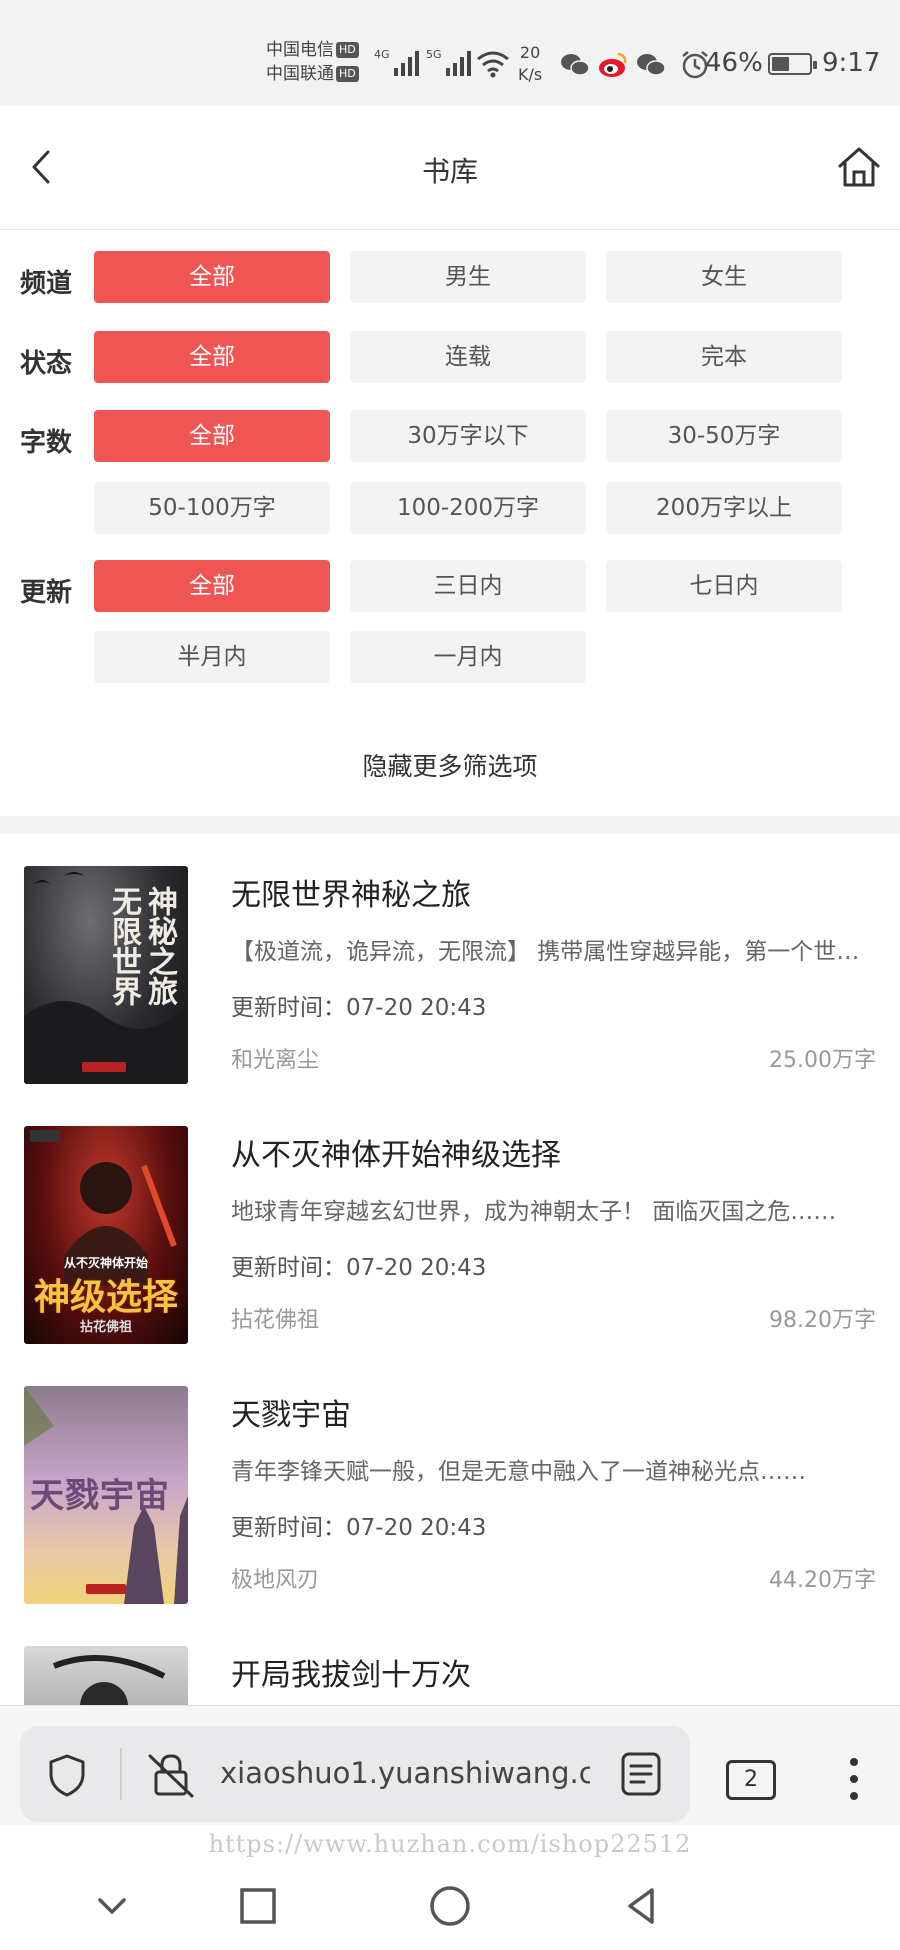 Image resolution: width=900 pixels, height=1950 pixels. What do you see at coordinates (724, 436) in the screenshot?
I see `chip-words-30-50: 30-50万字` at bounding box center [724, 436].